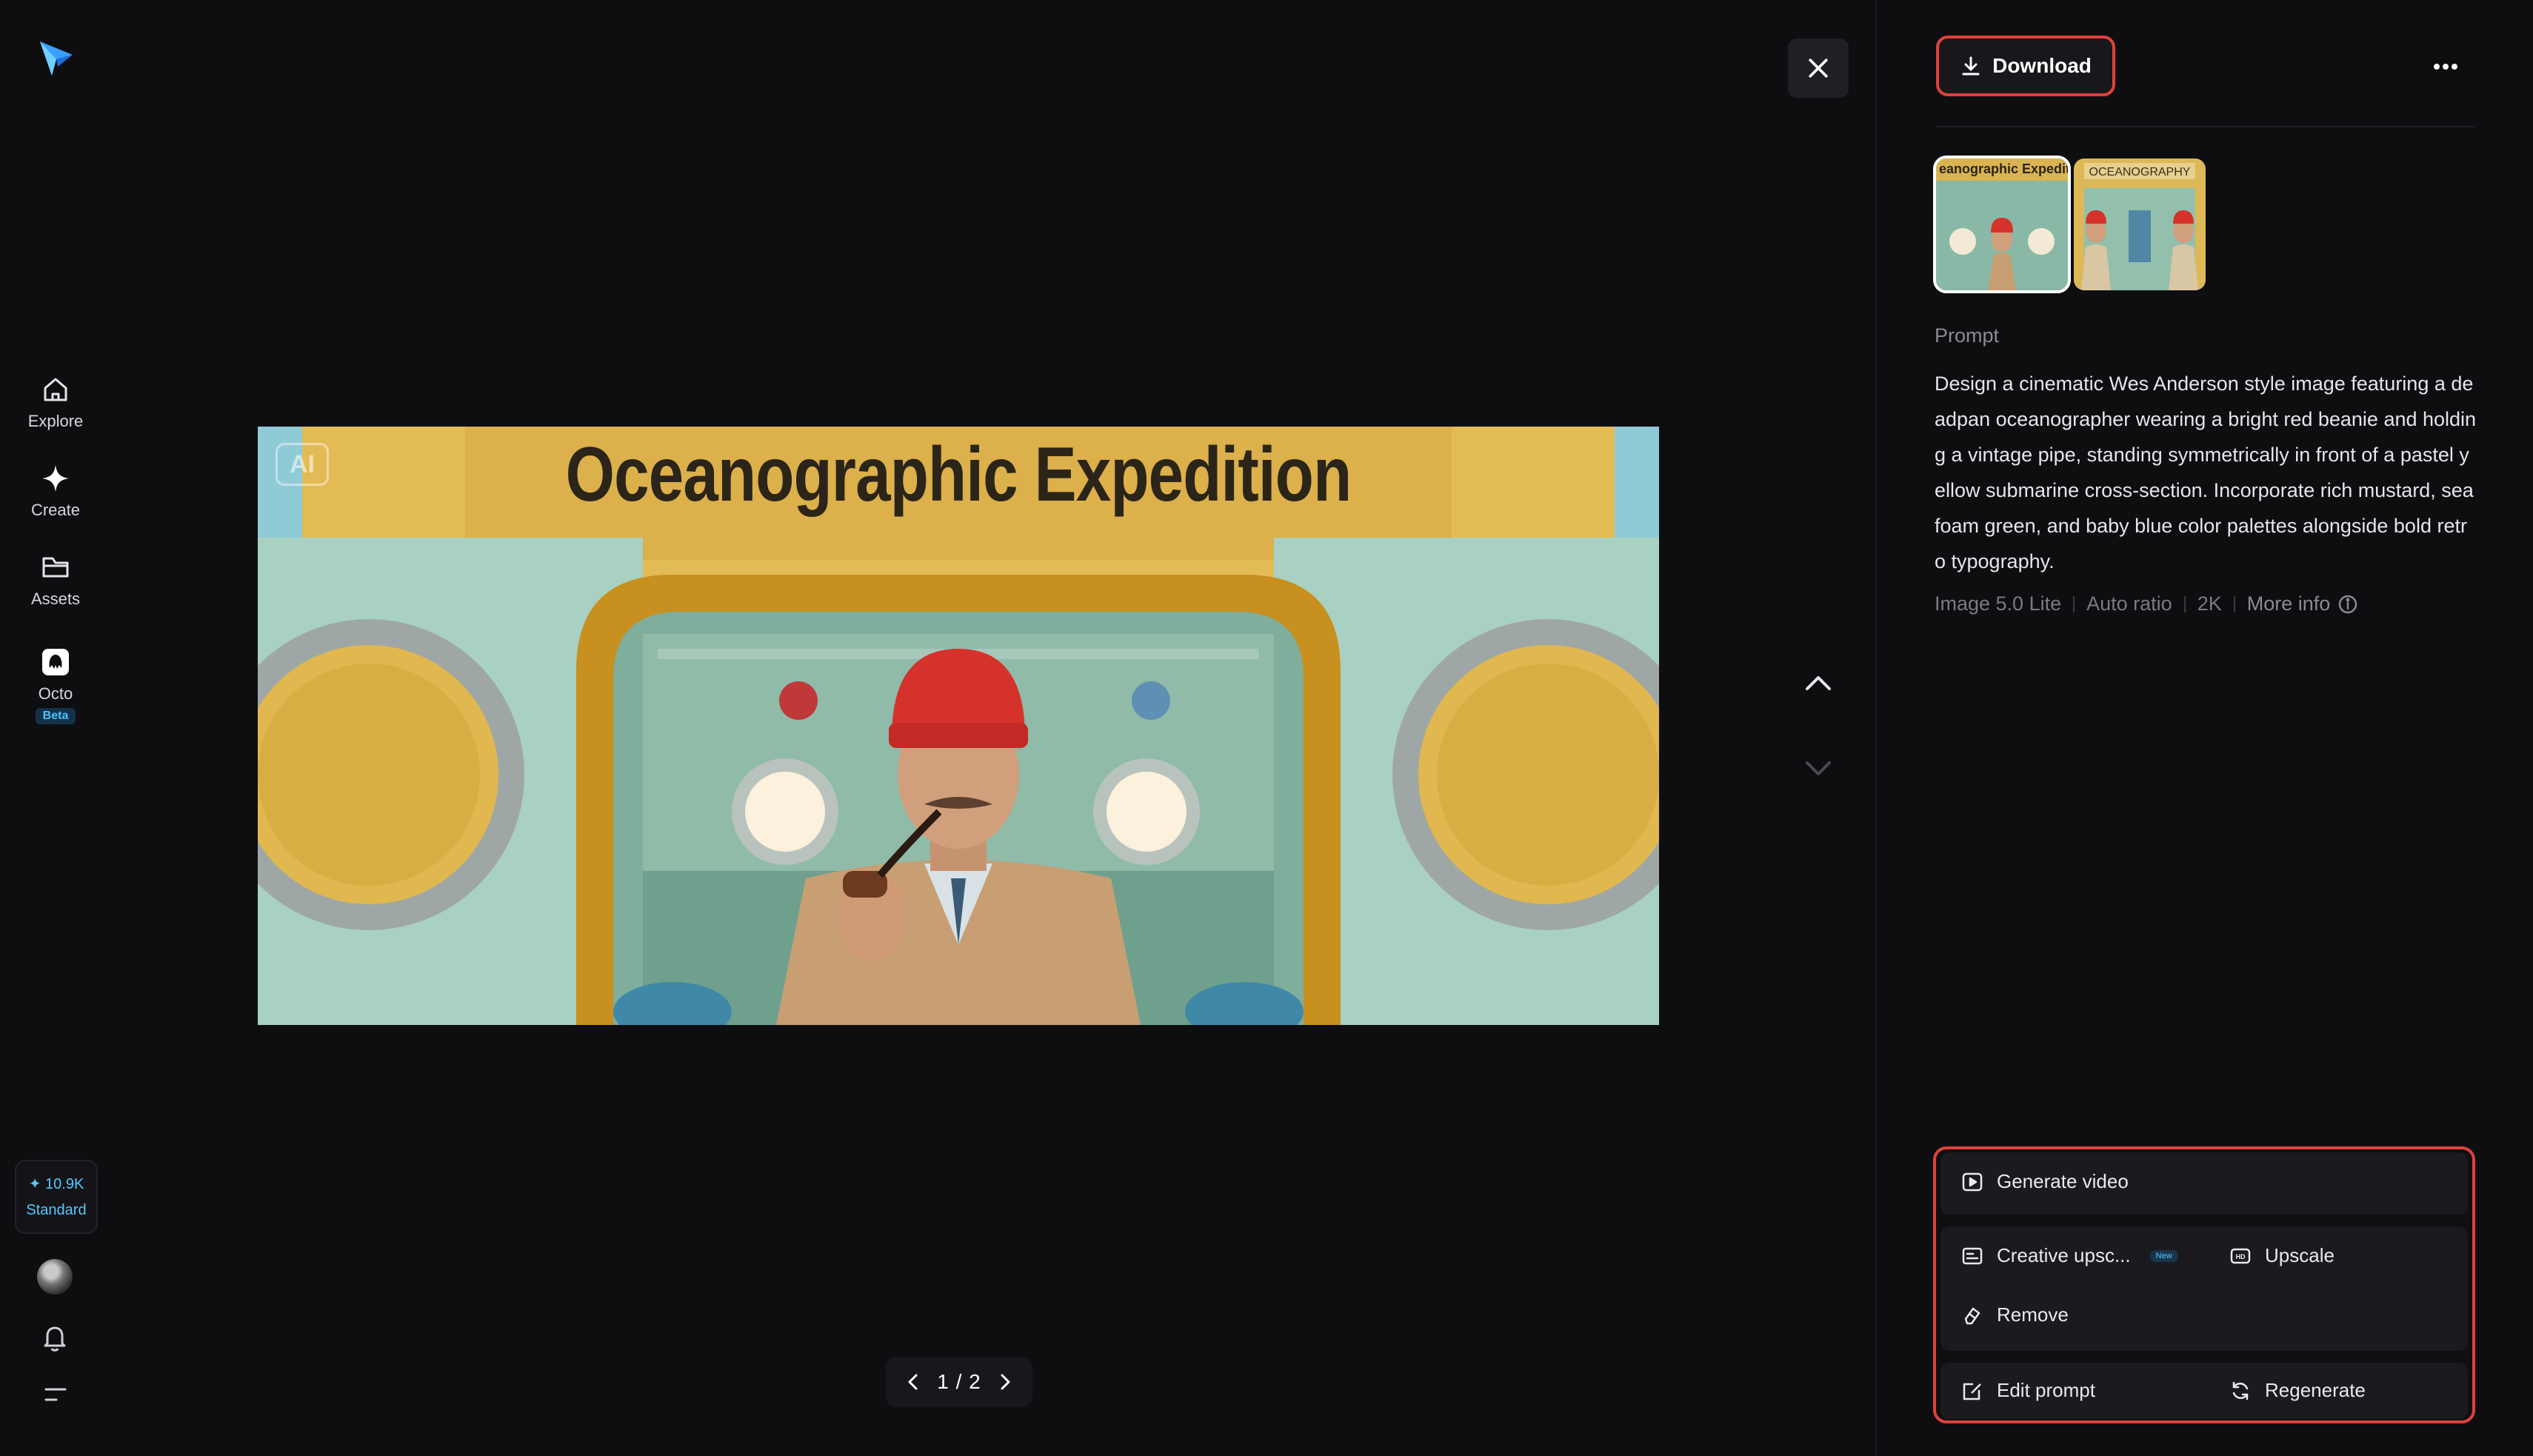  Describe the element at coordinates (1876, 728) in the screenshot. I see `panel-divider` at that location.